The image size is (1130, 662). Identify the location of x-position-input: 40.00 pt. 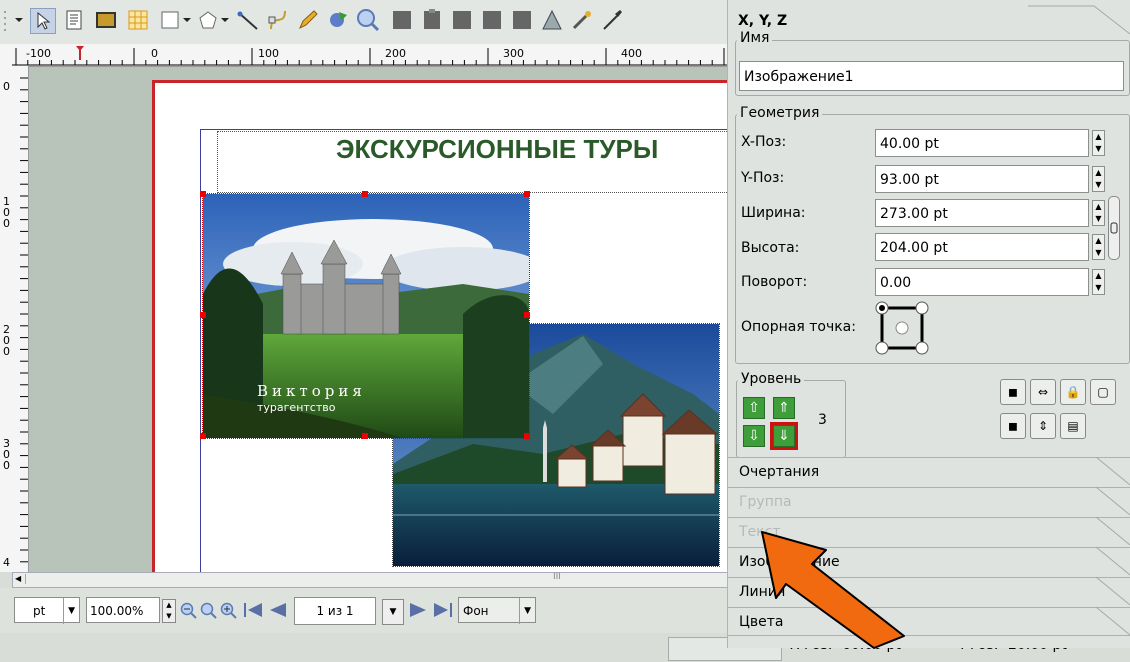
(982, 143).